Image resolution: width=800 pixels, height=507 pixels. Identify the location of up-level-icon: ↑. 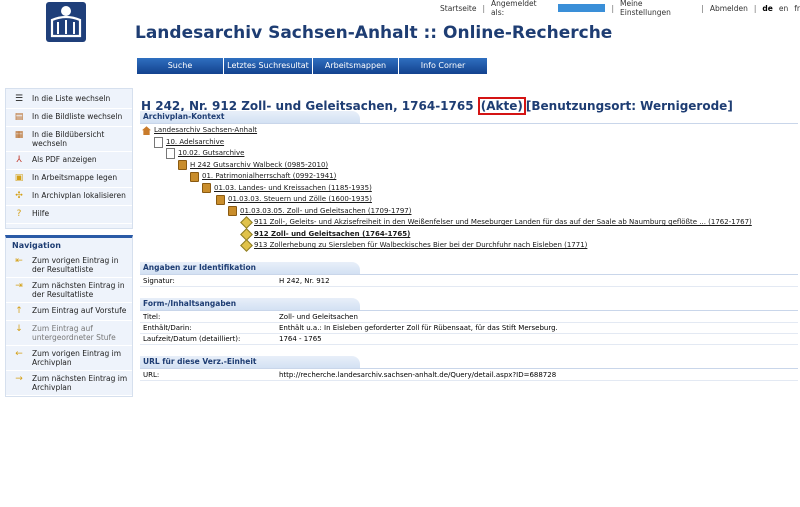
(19, 310).